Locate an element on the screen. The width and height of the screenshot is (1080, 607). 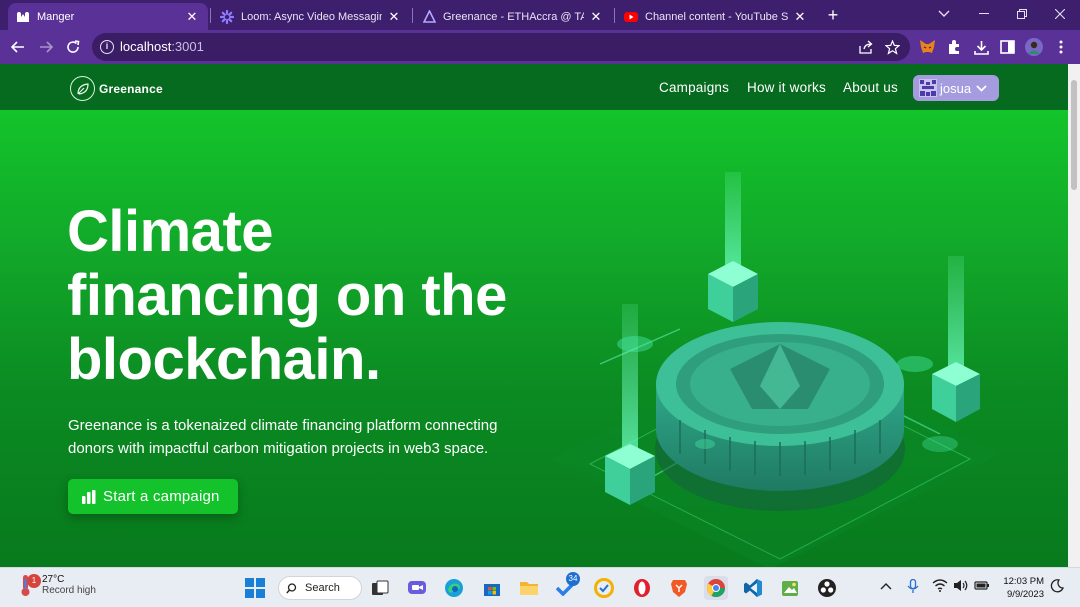
hero-title: Climate financing on the blockchain. is located at coordinates (302, 296).